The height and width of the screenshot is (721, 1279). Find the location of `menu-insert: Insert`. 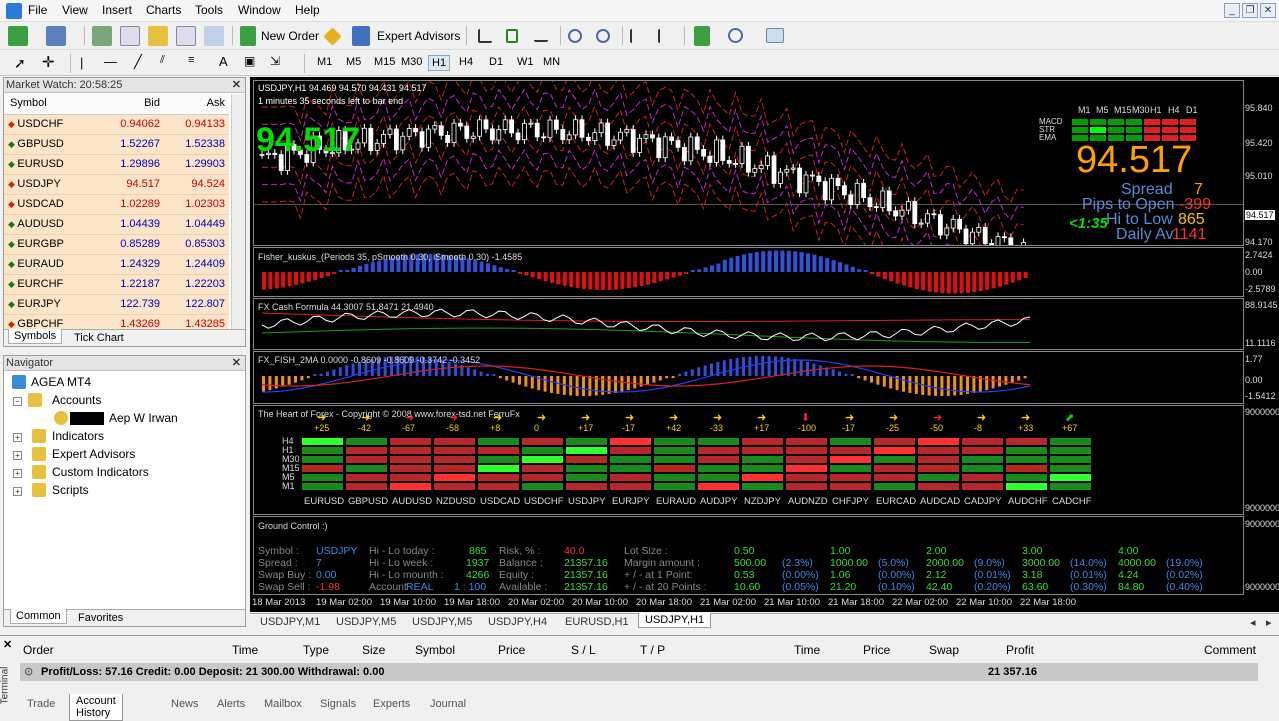

menu-insert: Insert is located at coordinates (117, 10).